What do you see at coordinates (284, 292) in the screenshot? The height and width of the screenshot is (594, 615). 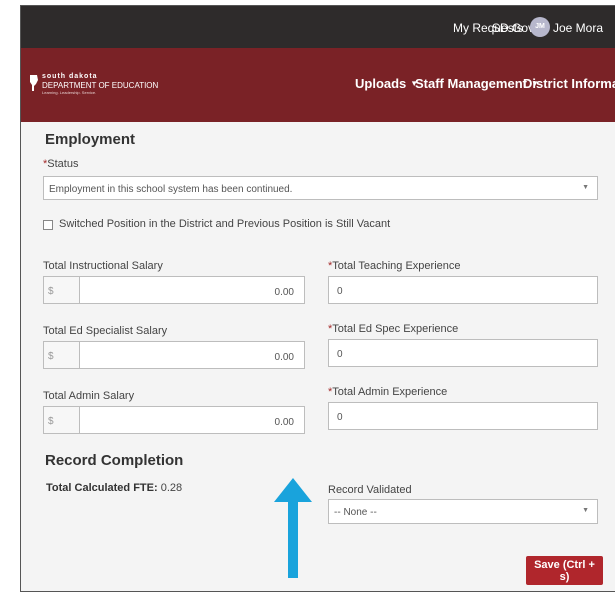 I see `instructional-salary-value: 0.00` at bounding box center [284, 292].